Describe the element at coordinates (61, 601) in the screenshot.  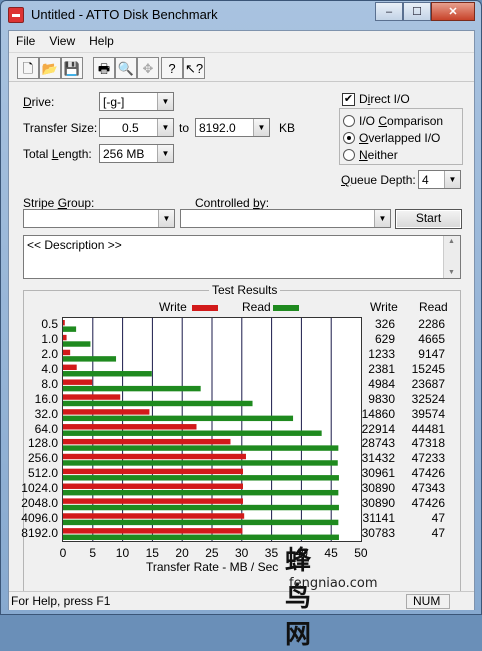
I see `status-text: For Help, press F1` at that location.